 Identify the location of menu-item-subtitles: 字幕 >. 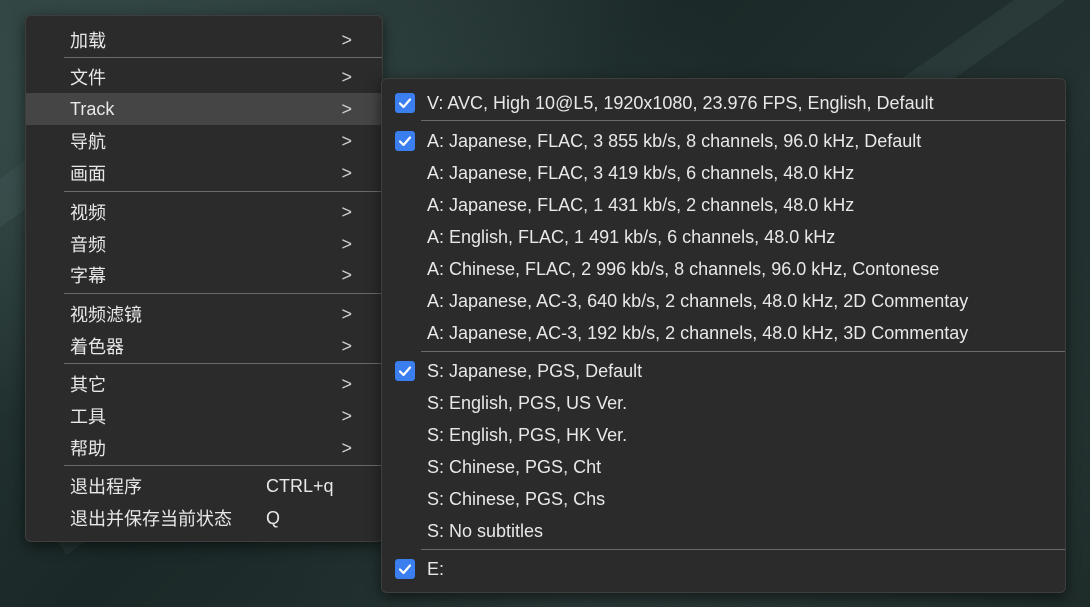
(204, 275).